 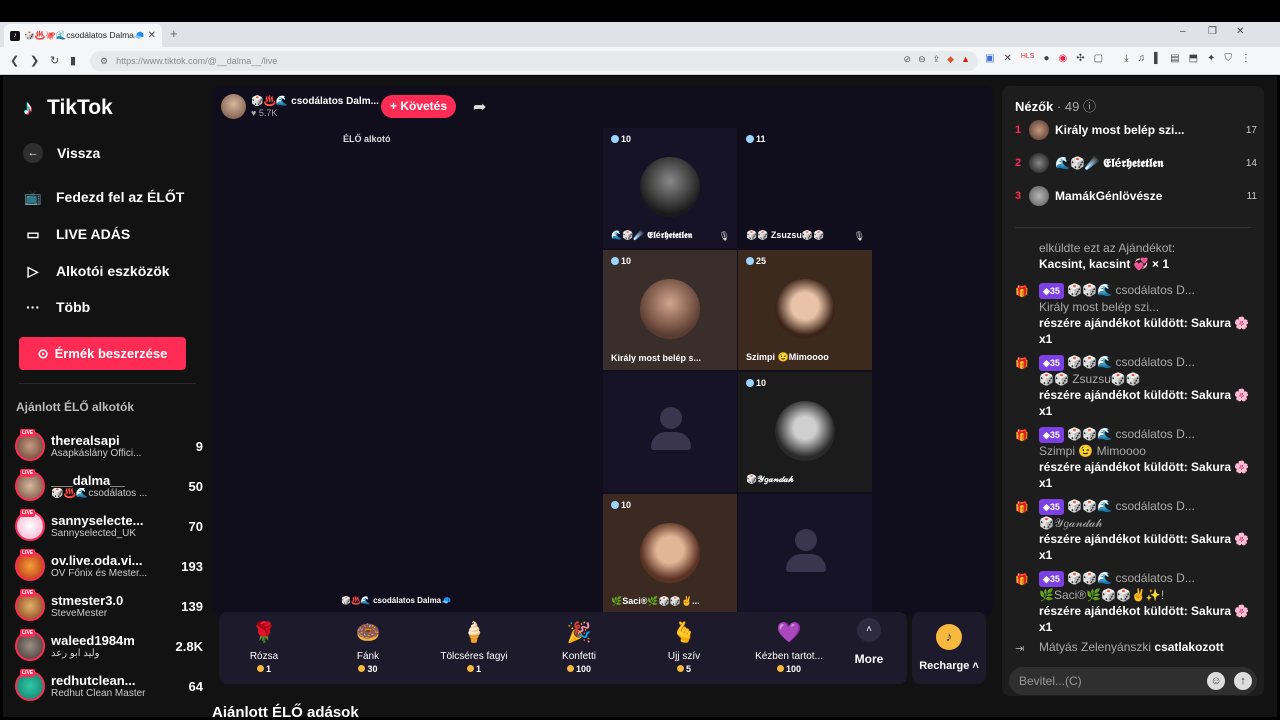 I want to click on bookmark-icon: ▮, so click(x=73, y=60).